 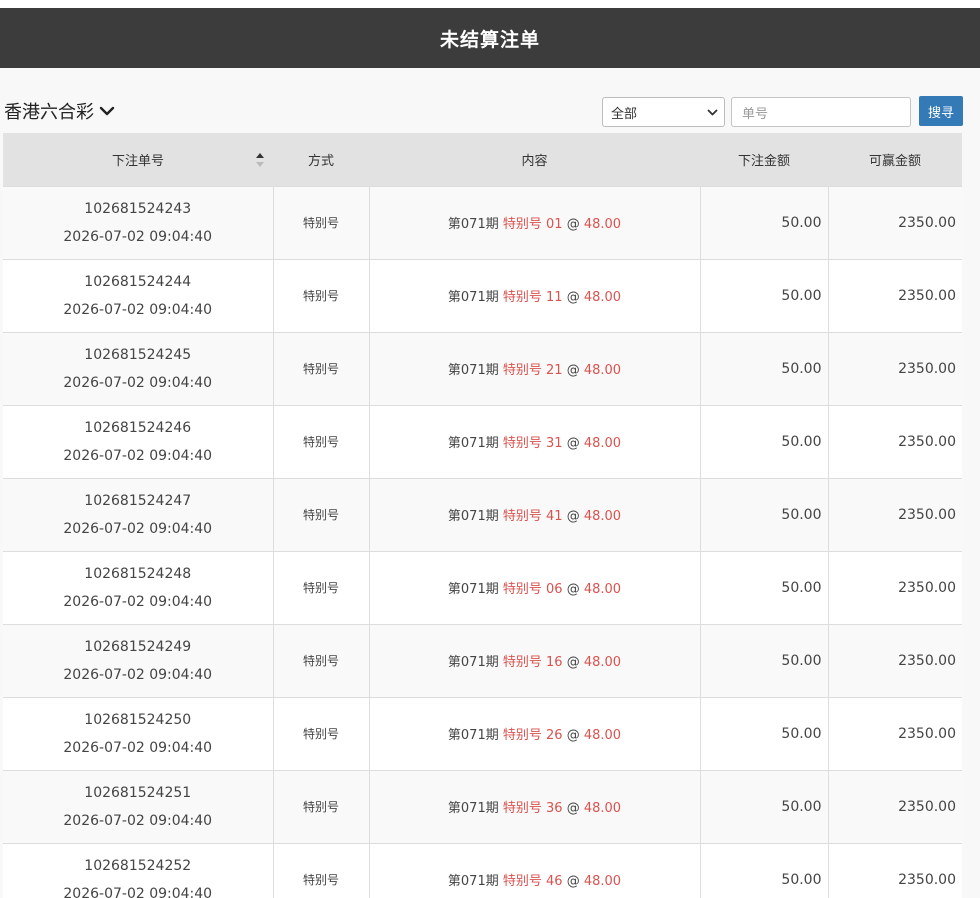 What do you see at coordinates (489, 39) in the screenshot?
I see `page-title: 未结算注单` at bounding box center [489, 39].